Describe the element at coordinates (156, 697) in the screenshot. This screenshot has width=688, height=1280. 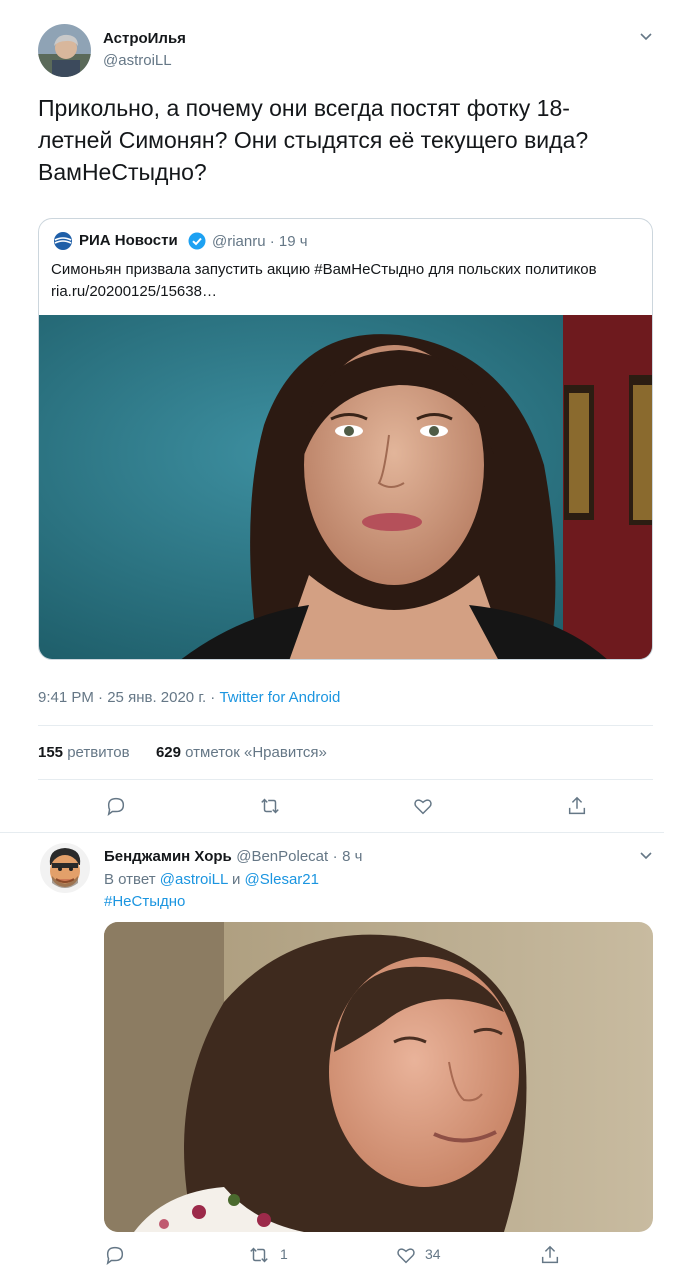
I see `tweet-date: 25 янв. 2020 г.` at that location.